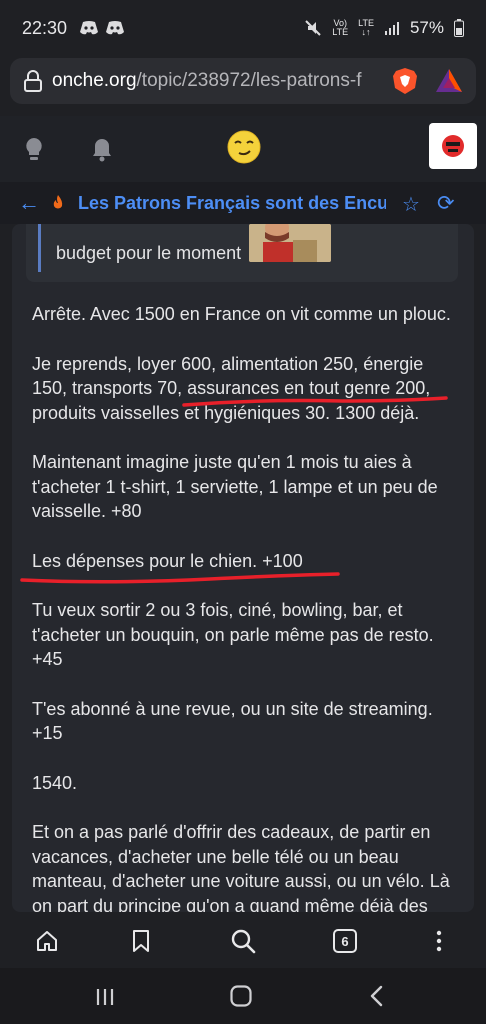 The height and width of the screenshot is (1024, 486). Describe the element at coordinates (313, 28) in the screenshot. I see `mute-icon` at that location.